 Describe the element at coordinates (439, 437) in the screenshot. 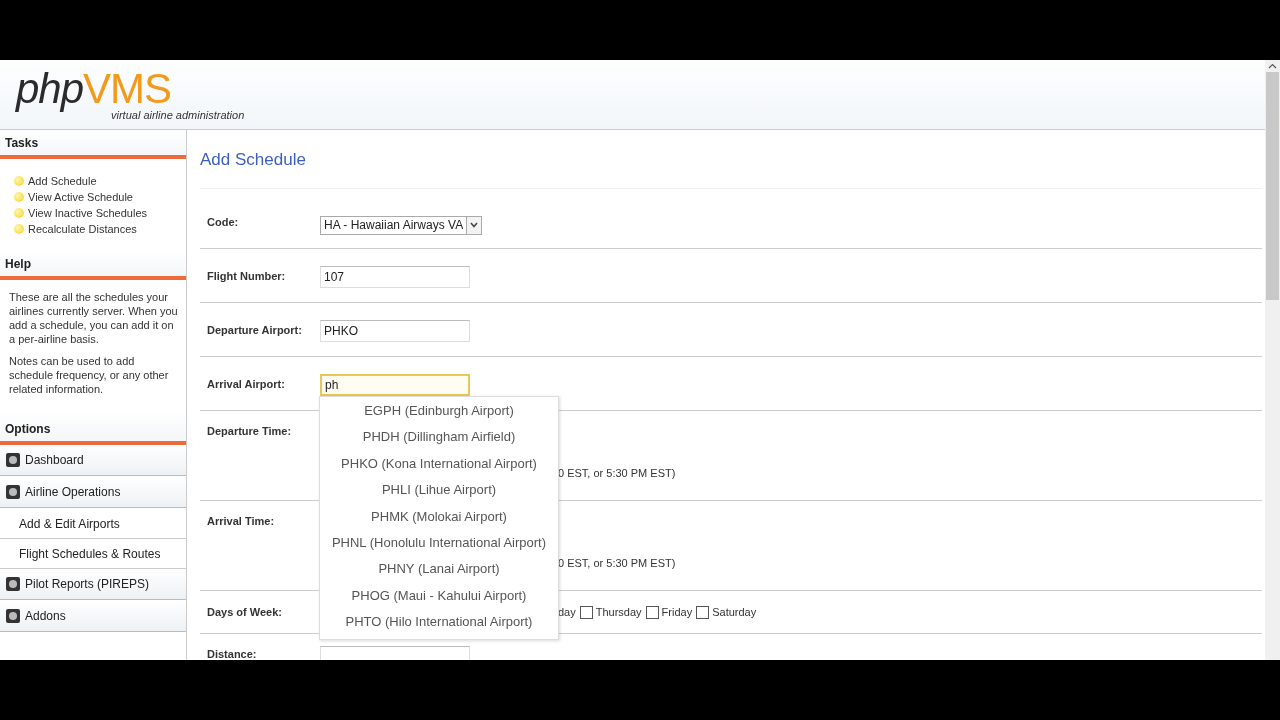

I see `suggestion-item: PHDH (Dillingham Airfield)` at that location.